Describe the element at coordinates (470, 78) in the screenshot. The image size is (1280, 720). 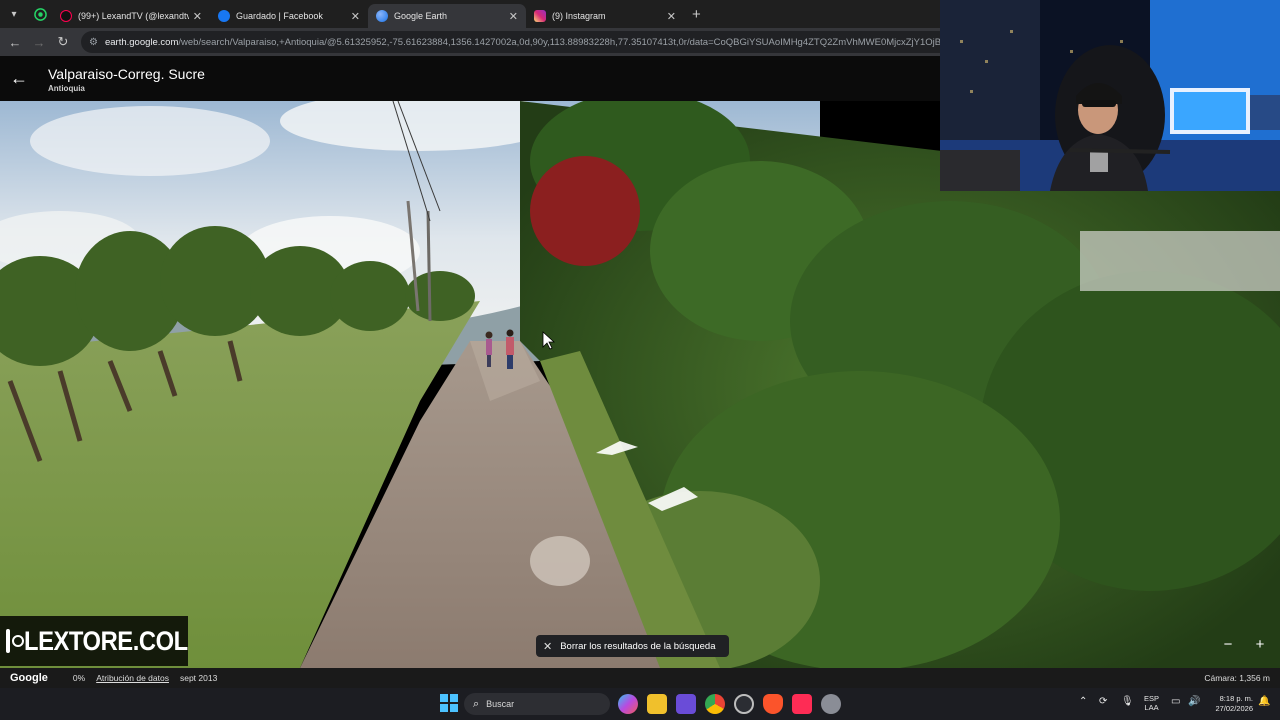
I see `earth-header: ← Valparaiso-Correg. Sucre Antioquia` at that location.